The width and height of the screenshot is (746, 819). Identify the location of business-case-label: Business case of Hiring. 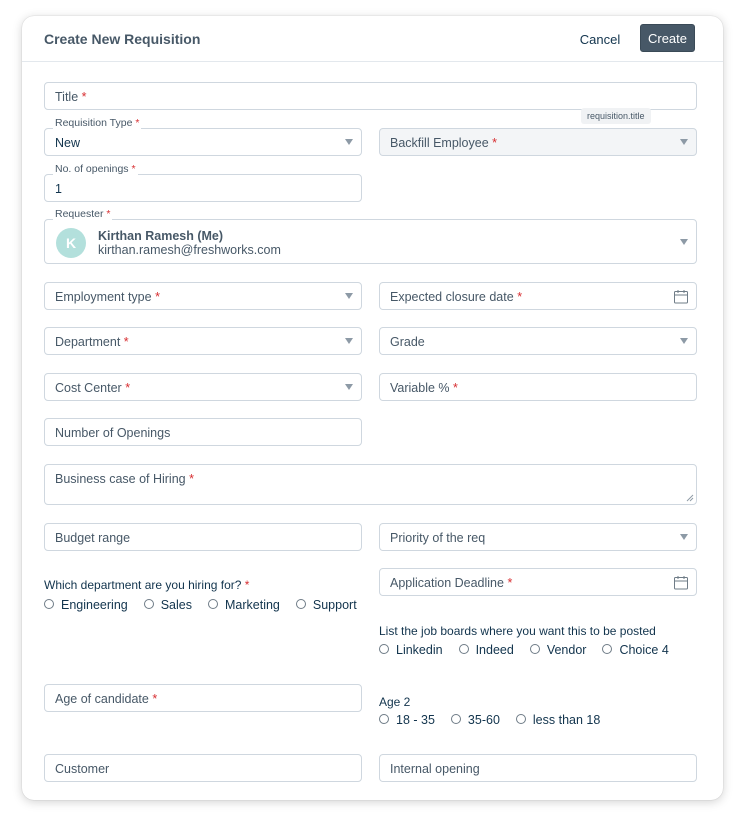
(120, 479).